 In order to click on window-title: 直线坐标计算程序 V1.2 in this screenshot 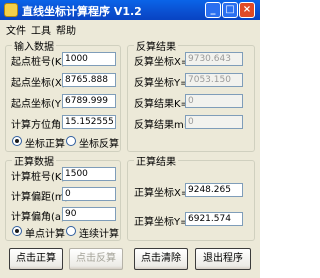, I will do `click(82, 11)`.